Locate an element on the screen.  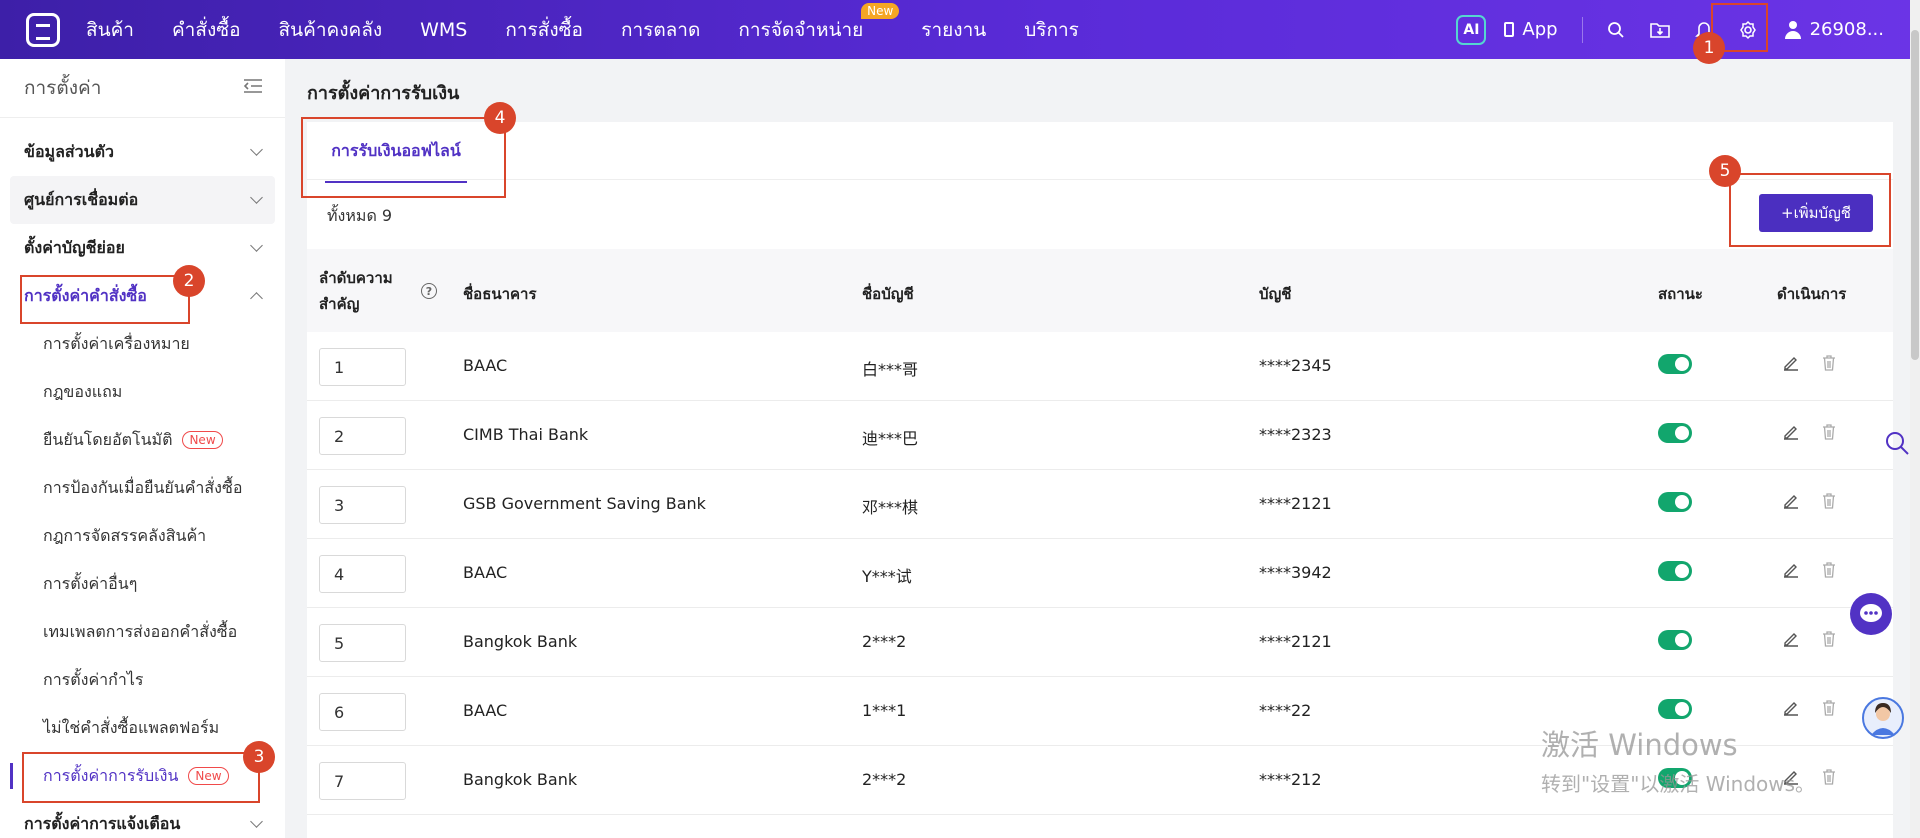
phone-icon is located at coordinates (1509, 29).